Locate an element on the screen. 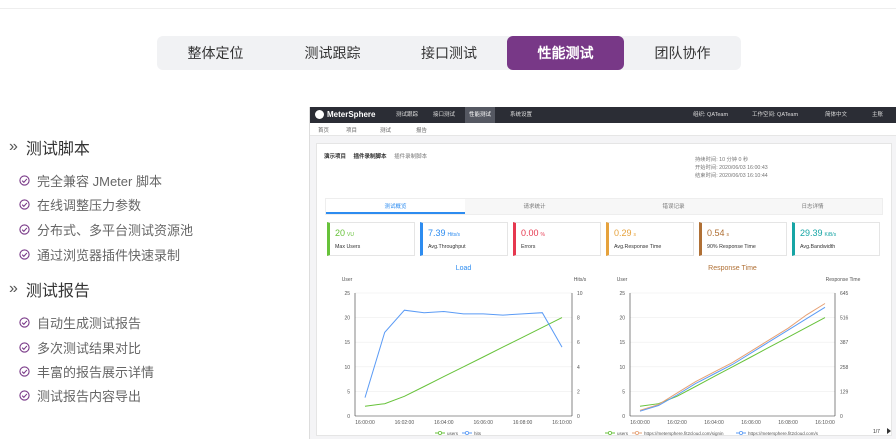 Image resolution: width=896 pixels, height=439 pixels. feature-tabs: 整体定位 测试跟踪 接口测试 性能测试 团队协作 is located at coordinates (449, 53).